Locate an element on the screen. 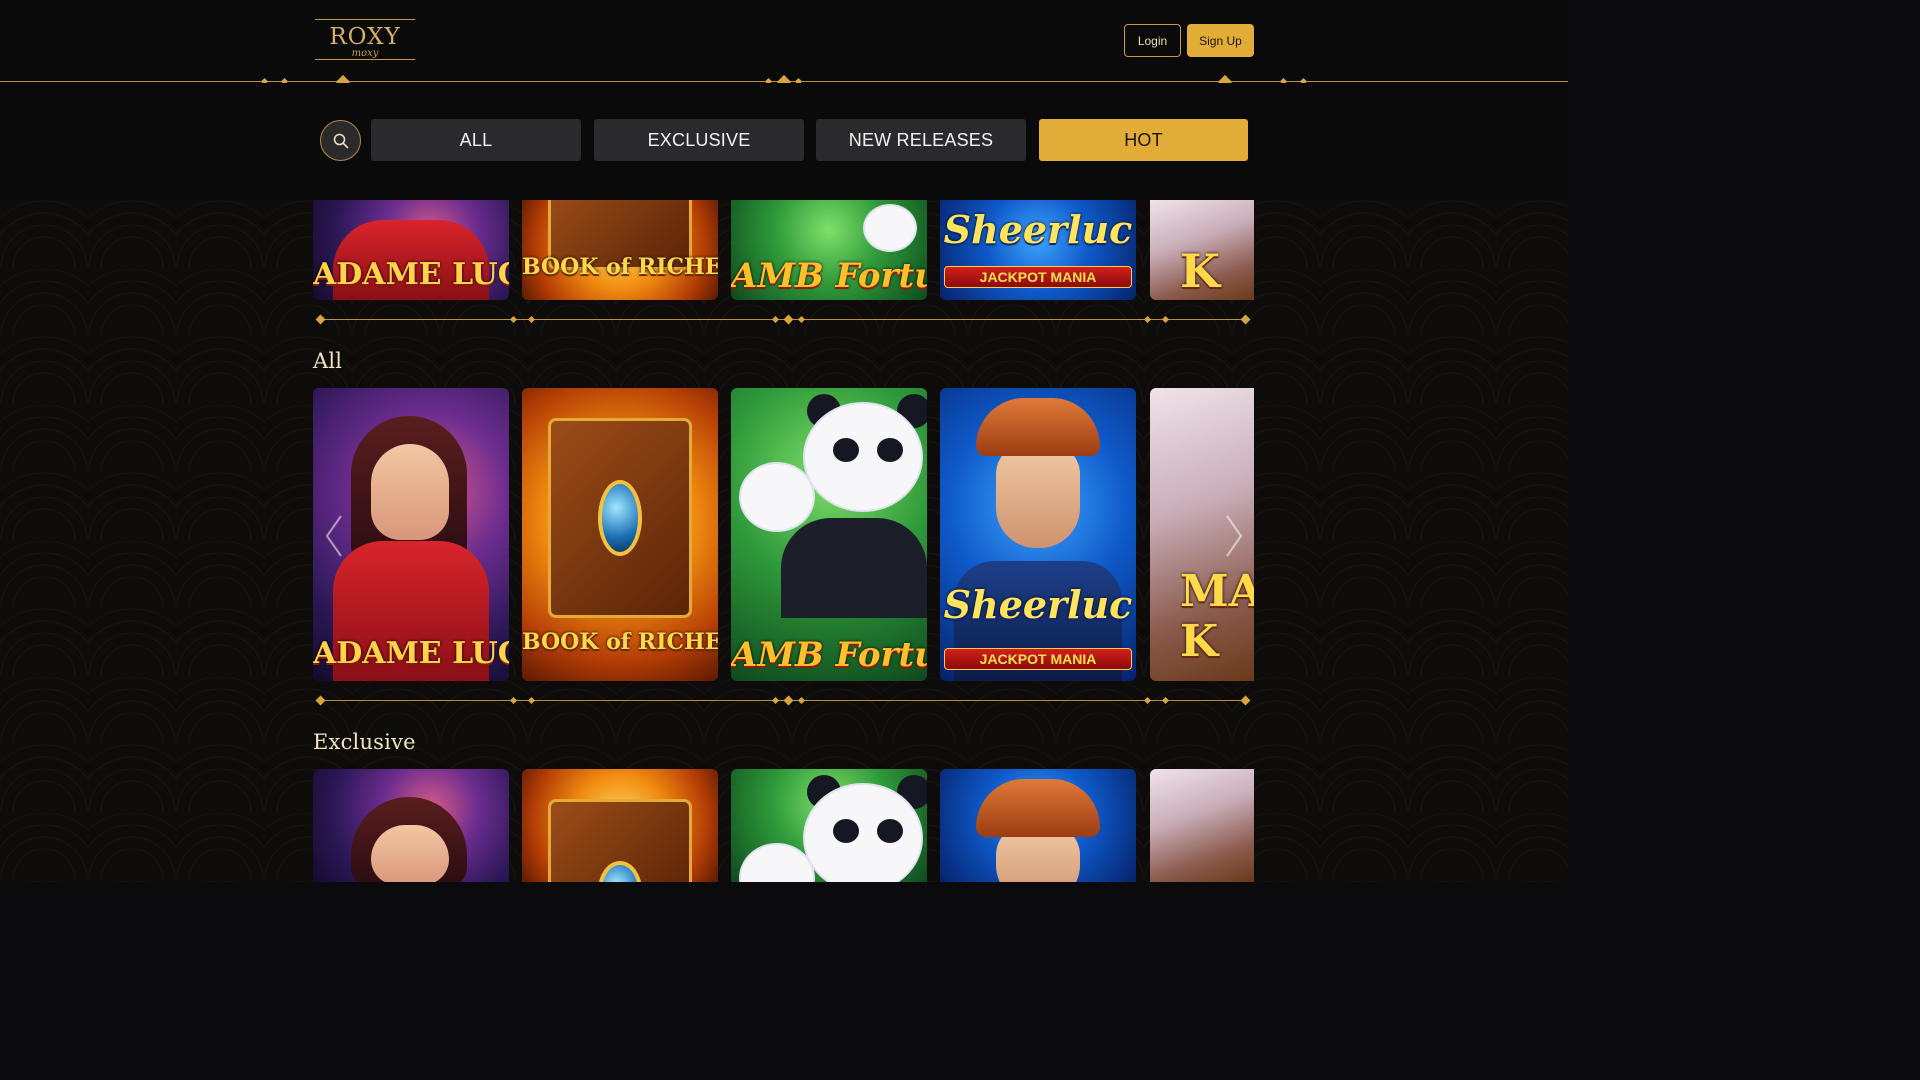 The image size is (1920, 1080). game-card-madame-luck is located at coordinates (411, 825).